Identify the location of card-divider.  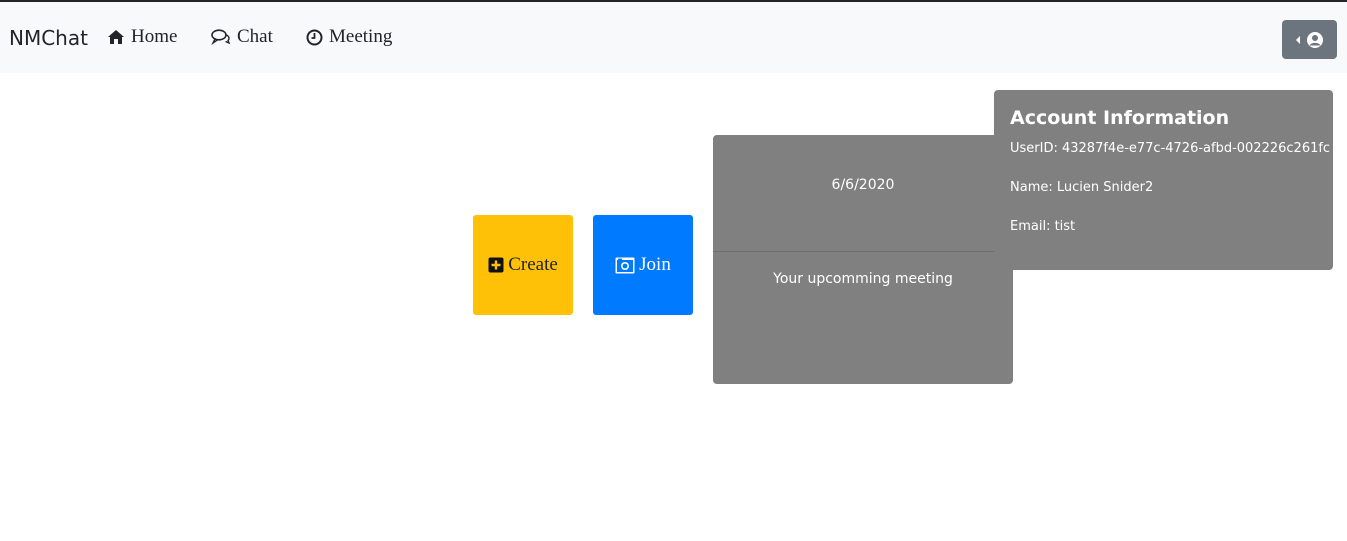
(863, 251).